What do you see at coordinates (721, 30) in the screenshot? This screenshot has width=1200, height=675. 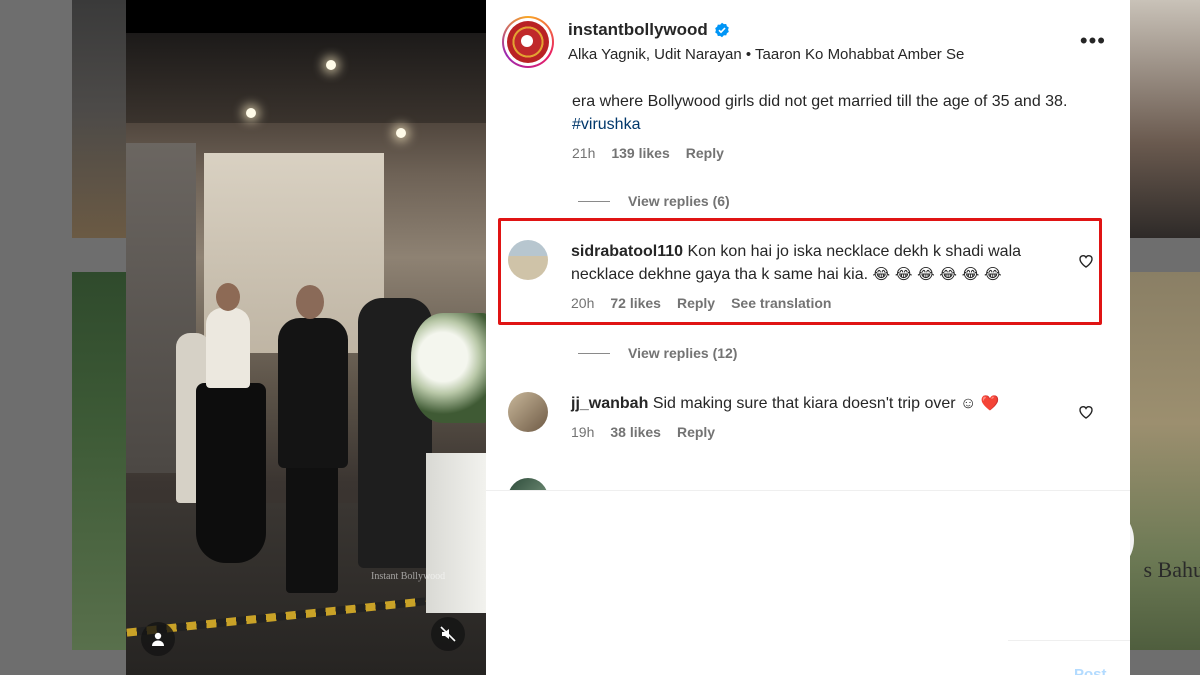 I see `verified-badge-icon` at bounding box center [721, 30].